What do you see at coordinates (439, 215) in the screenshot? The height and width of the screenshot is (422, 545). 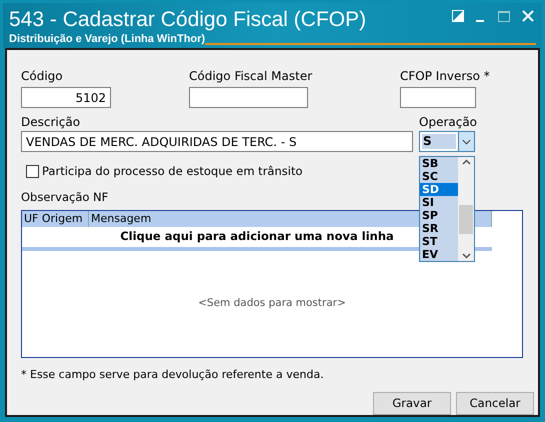 I see `dropdown-option: SP` at bounding box center [439, 215].